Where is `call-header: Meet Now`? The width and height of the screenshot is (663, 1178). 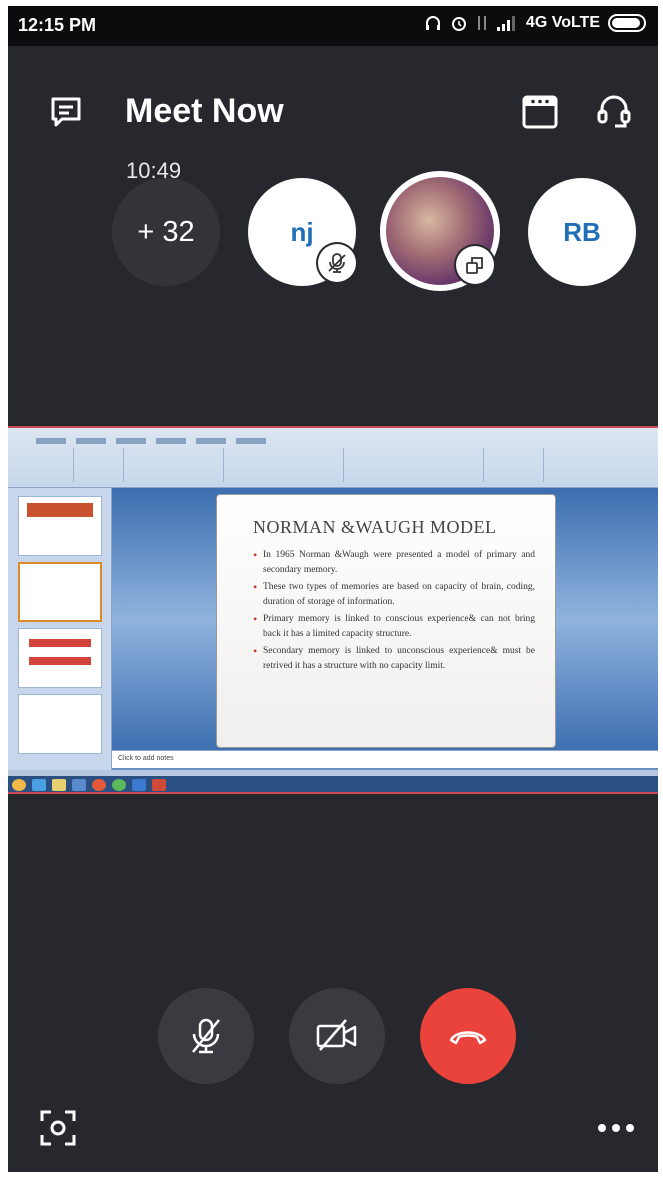 call-header: Meet Now is located at coordinates (333, 111).